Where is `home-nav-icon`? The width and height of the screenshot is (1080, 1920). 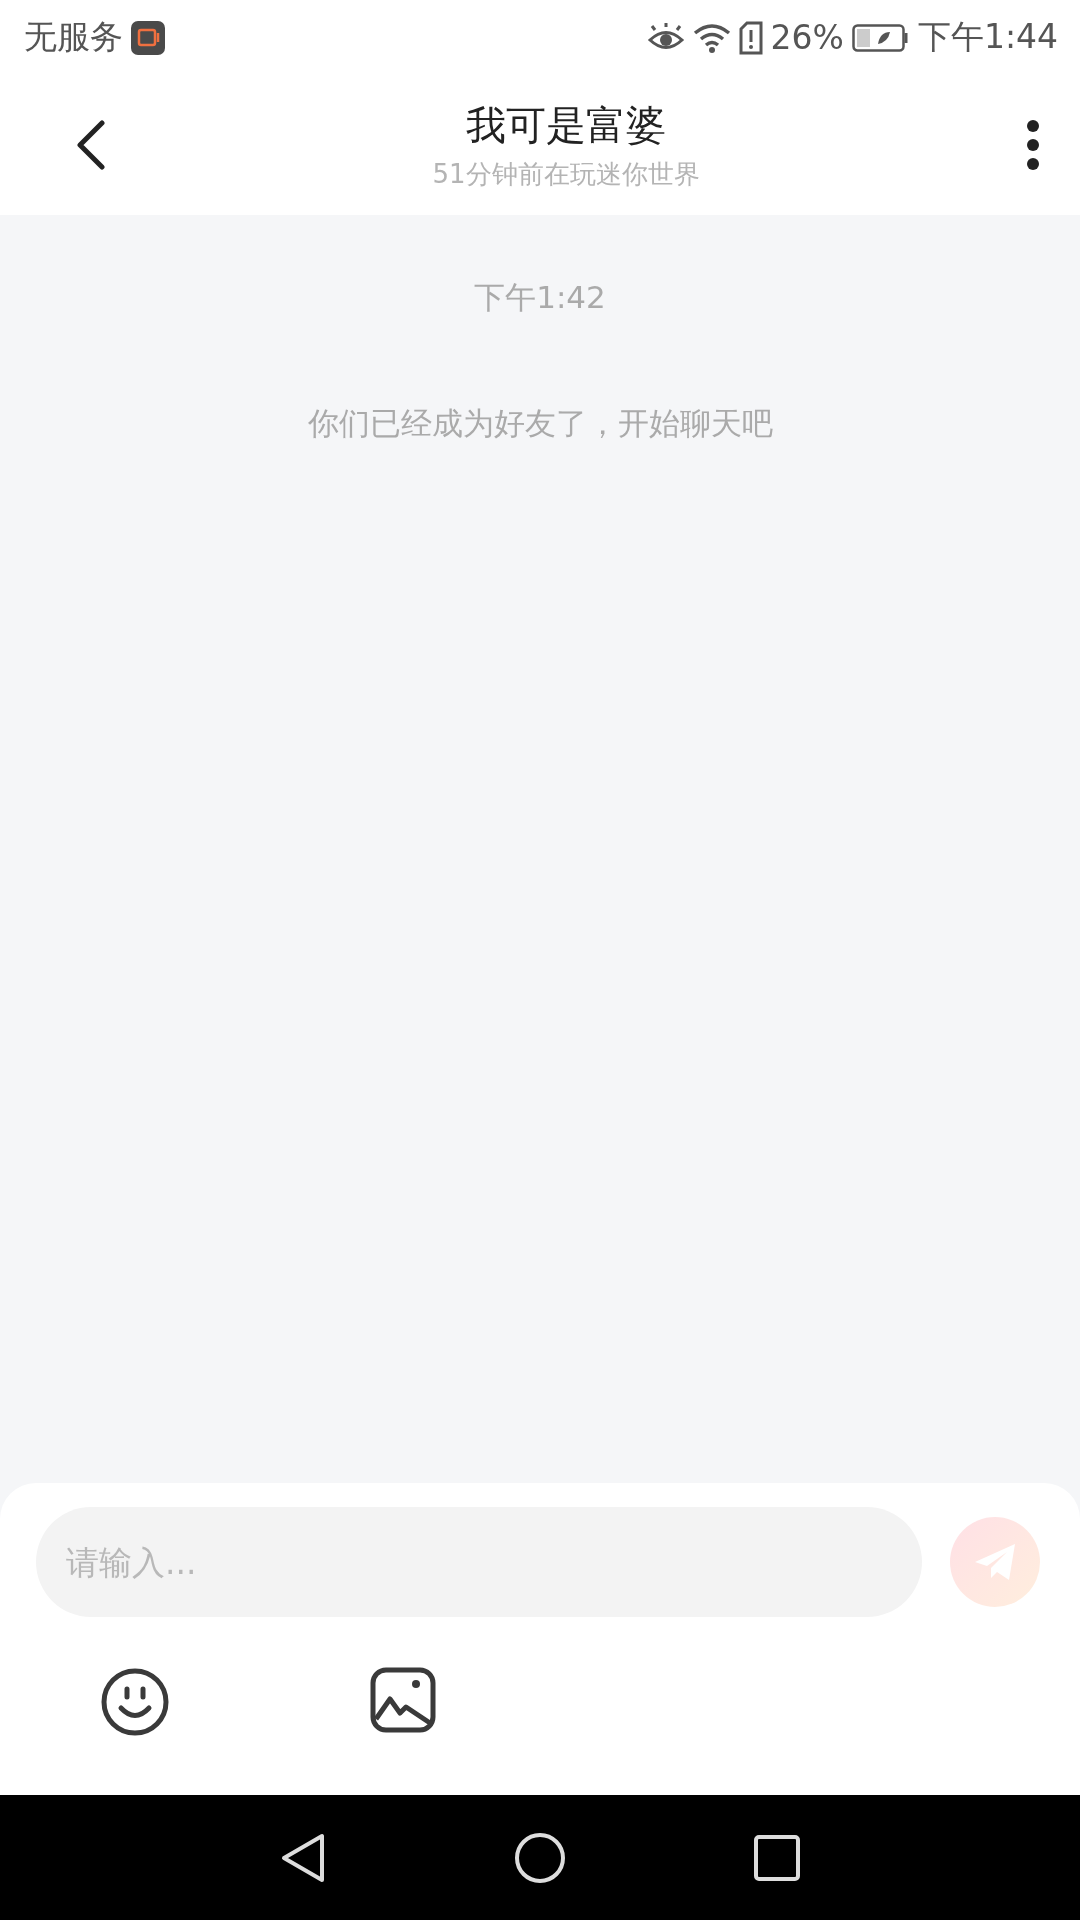 home-nav-icon is located at coordinates (540, 1857).